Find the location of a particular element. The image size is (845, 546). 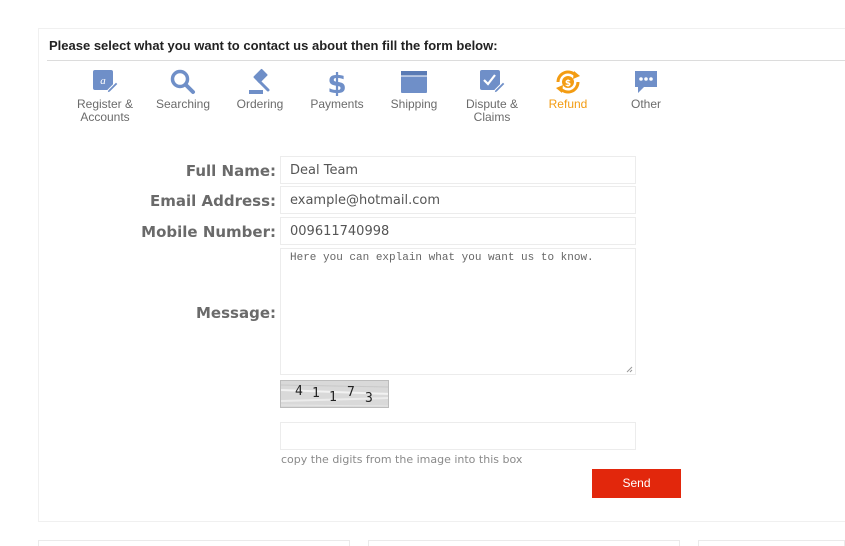

captcha-digit: 3 is located at coordinates (369, 398).